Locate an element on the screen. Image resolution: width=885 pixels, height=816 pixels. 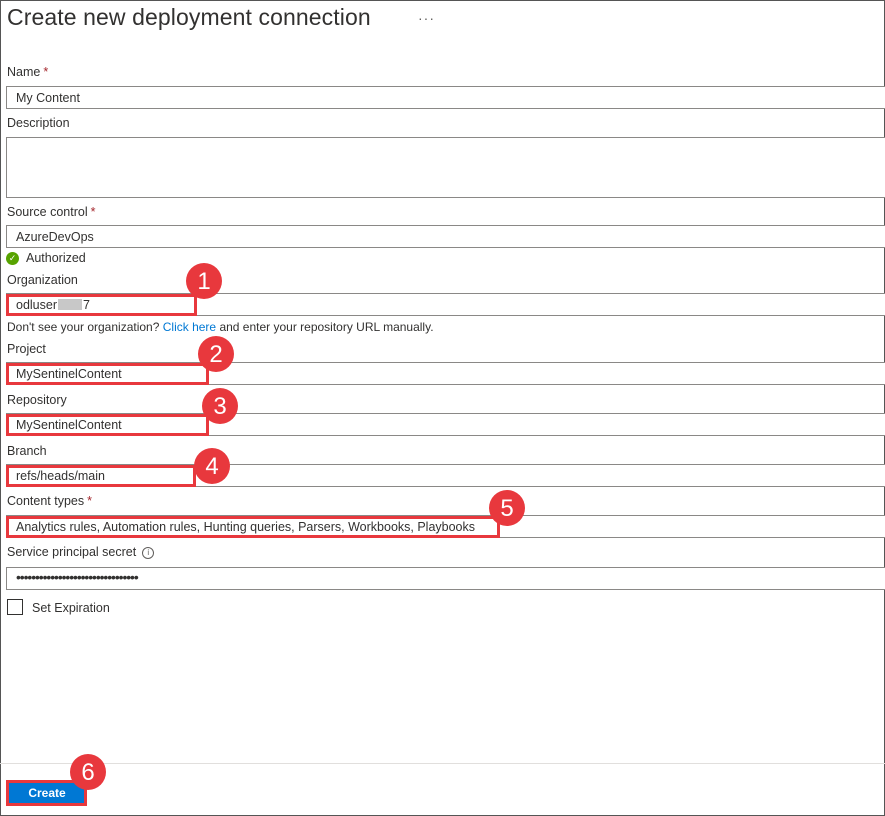
set-expiration-checkbox is located at coordinates (15, 607).